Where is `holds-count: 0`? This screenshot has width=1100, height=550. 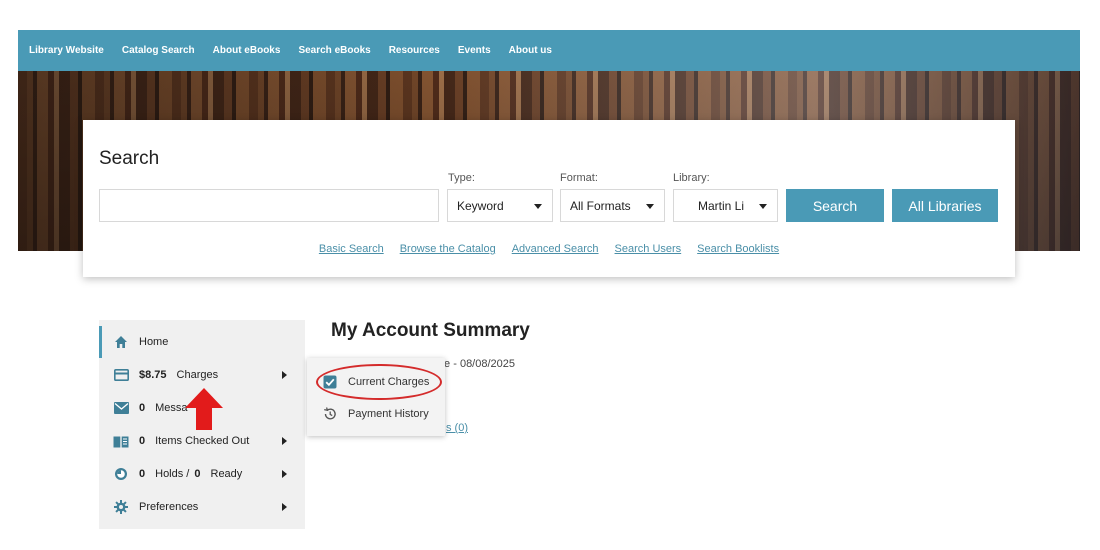
holds-count: 0 is located at coordinates (142, 474).